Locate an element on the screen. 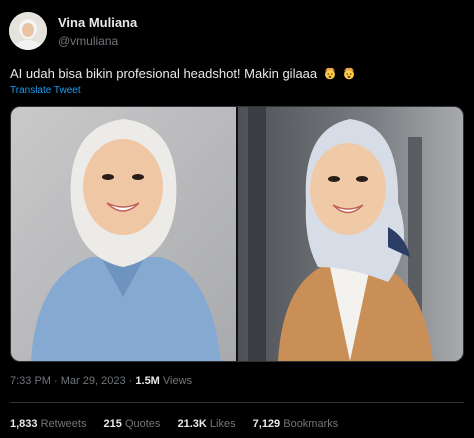  tweet-meta: 7:33 PM · Mar 29, 2023 · 1.5M Views is located at coordinates (101, 381).